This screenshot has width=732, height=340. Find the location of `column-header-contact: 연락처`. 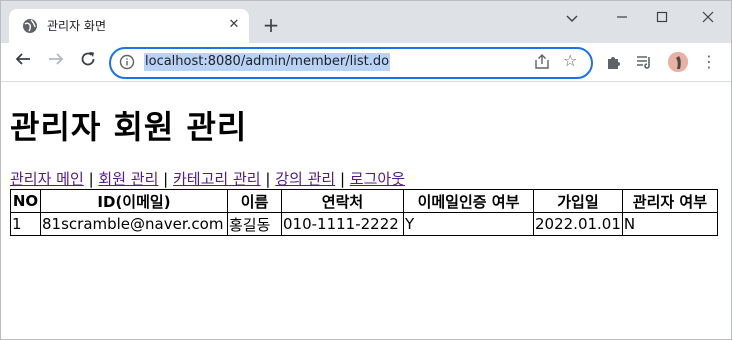

column-header-contact: 연락처 is located at coordinates (342, 201).